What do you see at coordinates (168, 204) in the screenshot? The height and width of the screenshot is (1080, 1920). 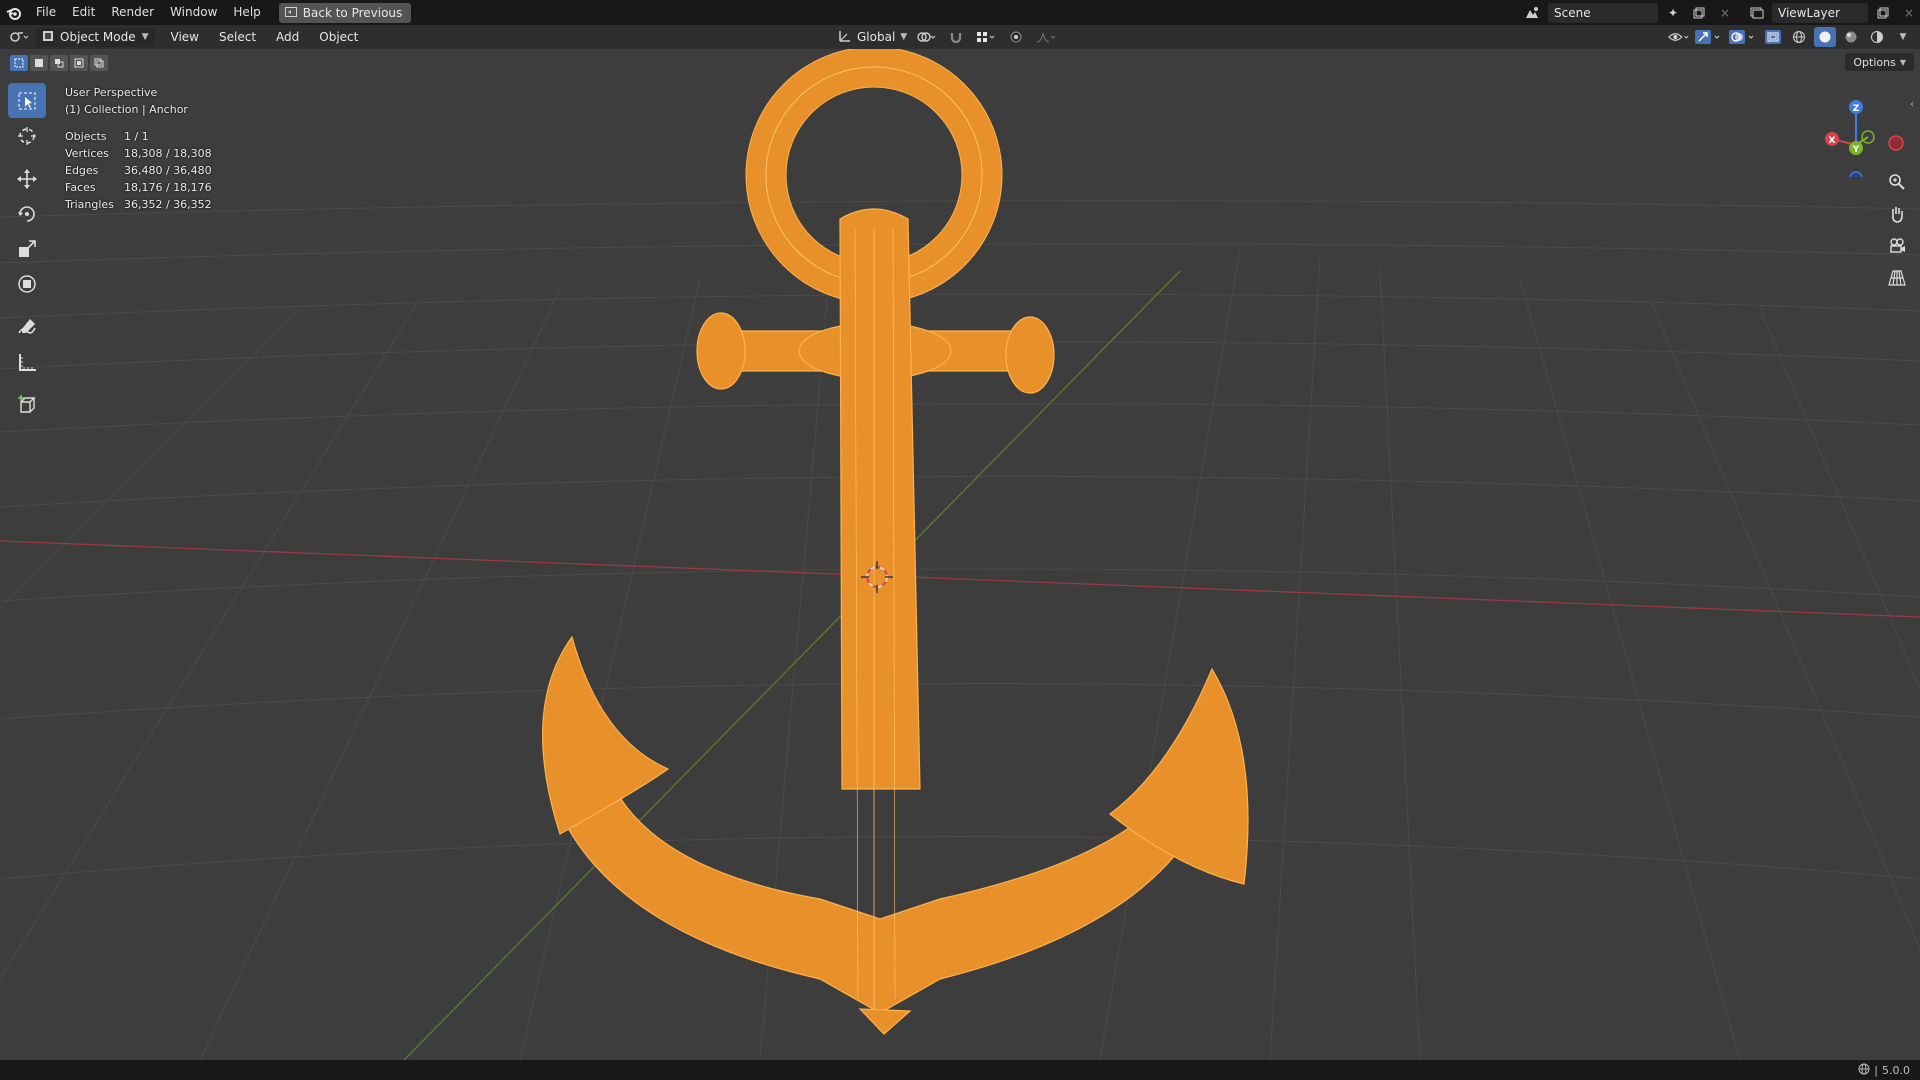 I see `stat-value: 36,352 / 36,352` at bounding box center [168, 204].